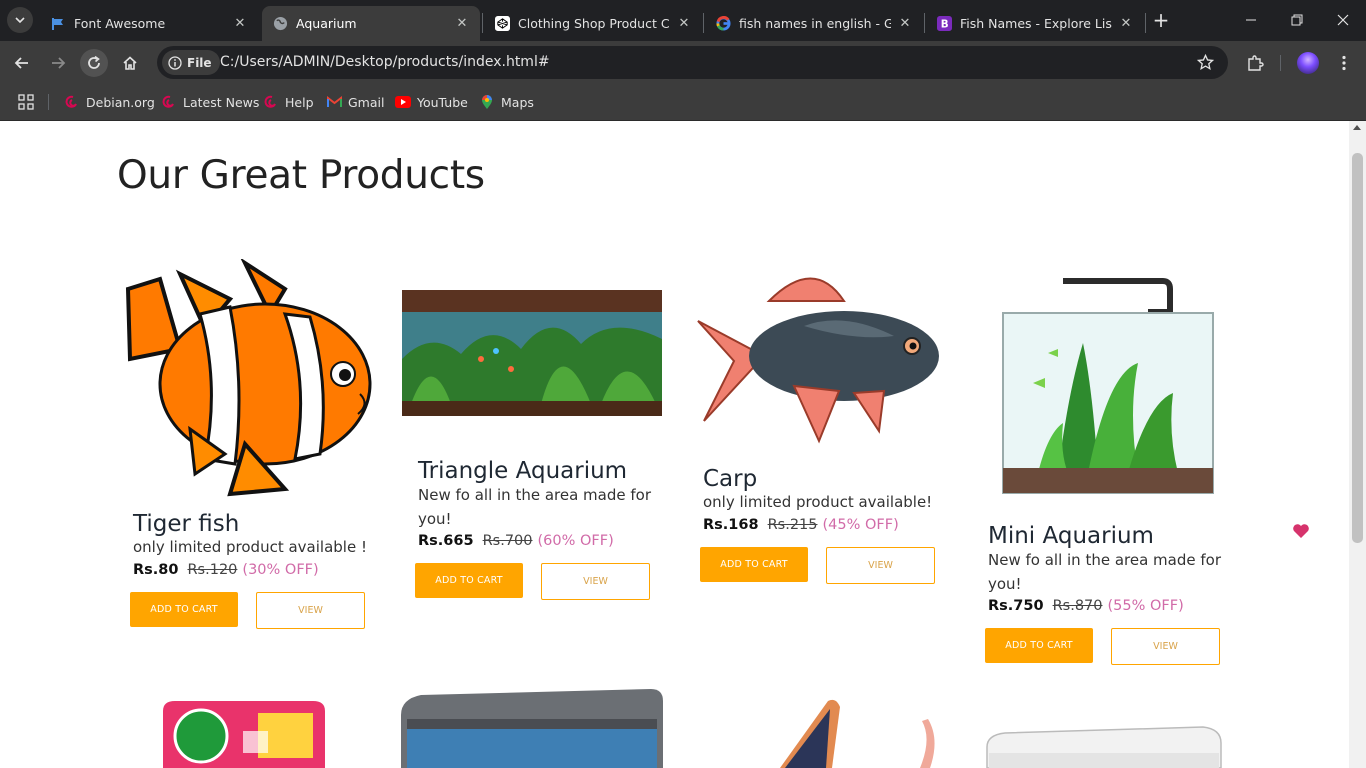 The height and width of the screenshot is (768, 1366). Describe the element at coordinates (366, 102) in the screenshot. I see `bookmark-label: Gmail` at that location.